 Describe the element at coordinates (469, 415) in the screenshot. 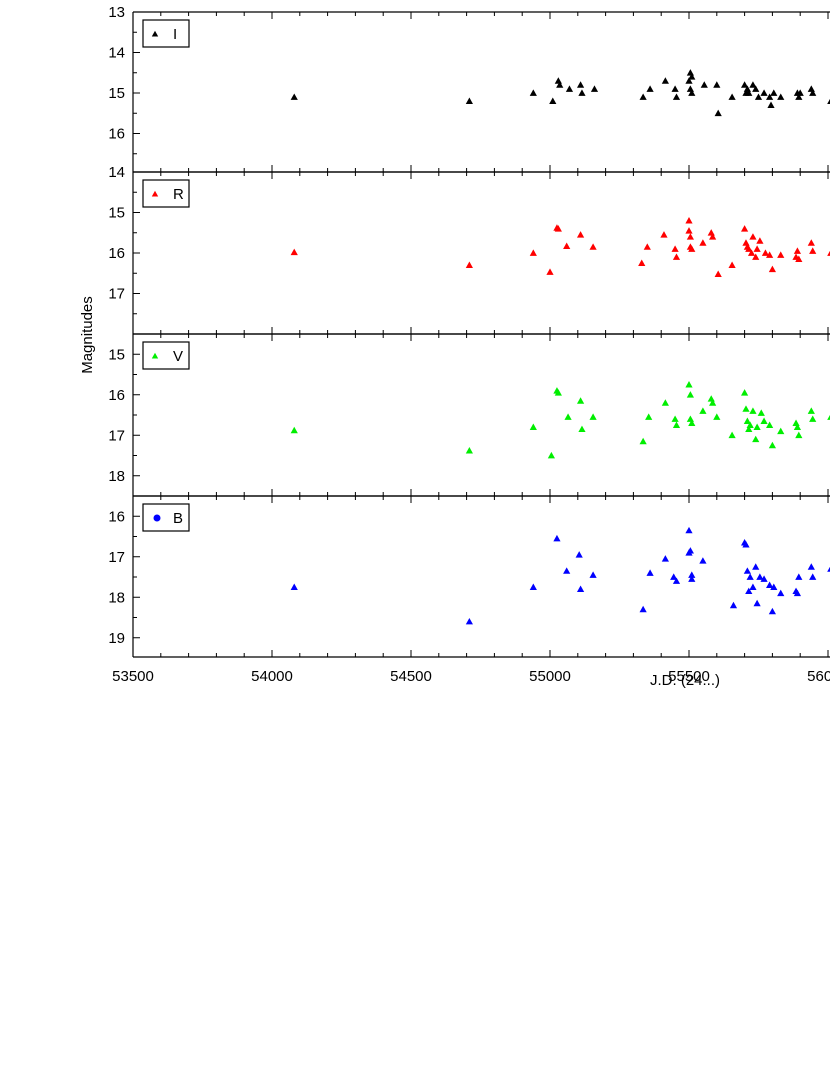

I see `panel-v: 15 16 17 18 V` at that location.